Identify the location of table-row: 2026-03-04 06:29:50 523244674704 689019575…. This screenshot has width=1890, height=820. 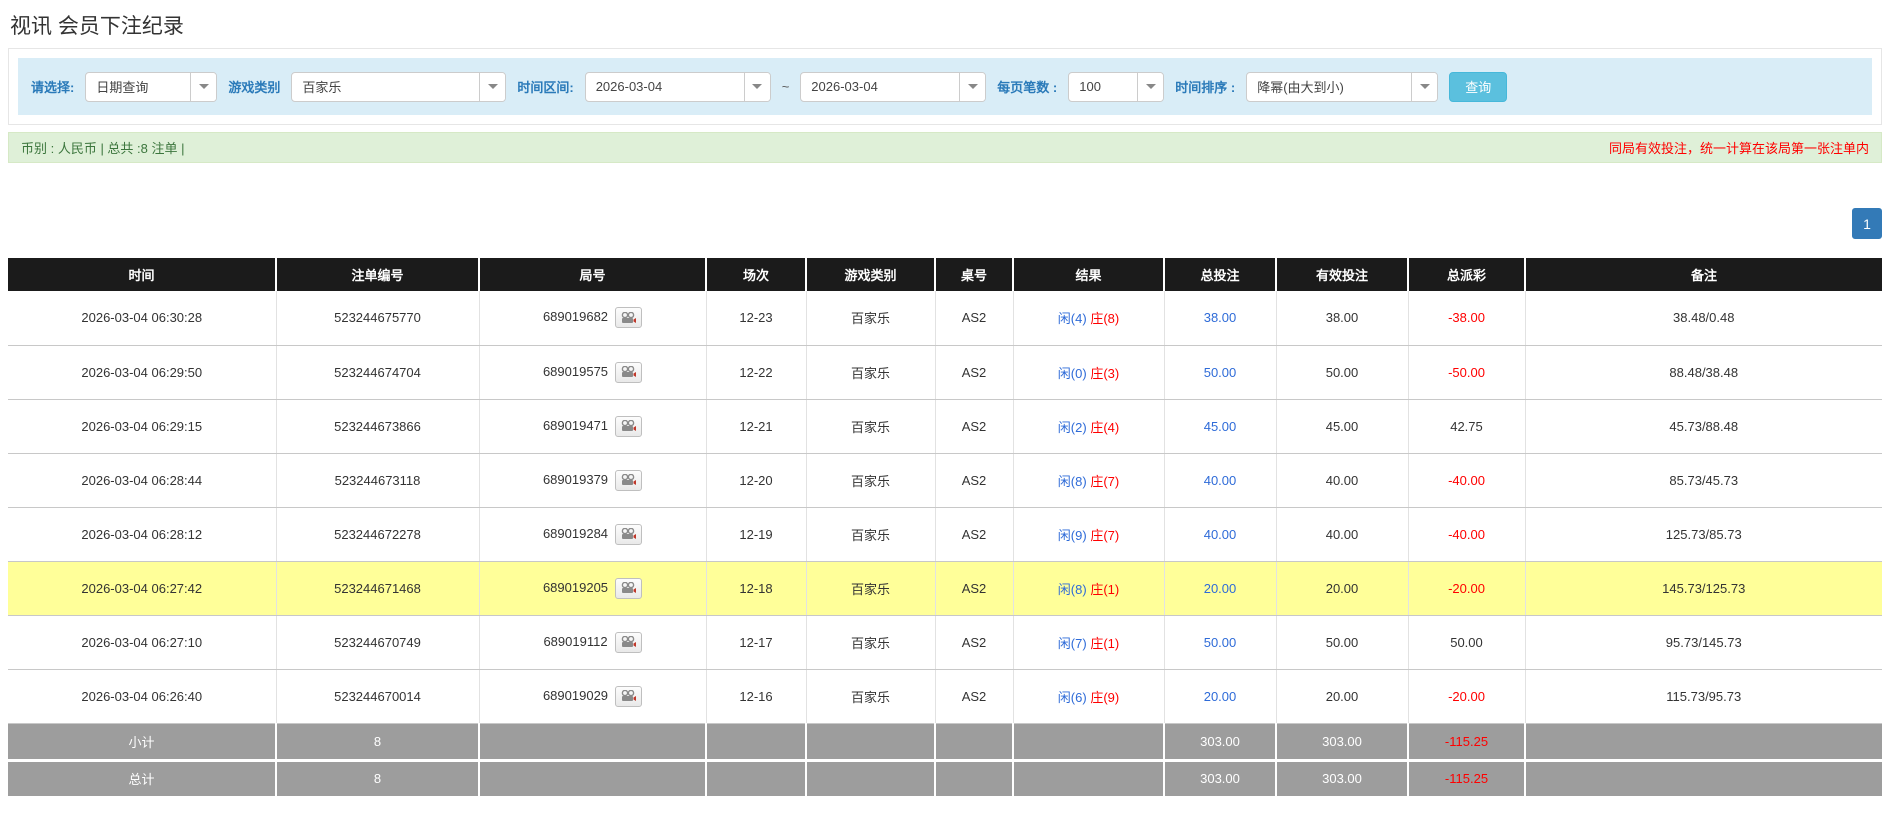
(945, 372).